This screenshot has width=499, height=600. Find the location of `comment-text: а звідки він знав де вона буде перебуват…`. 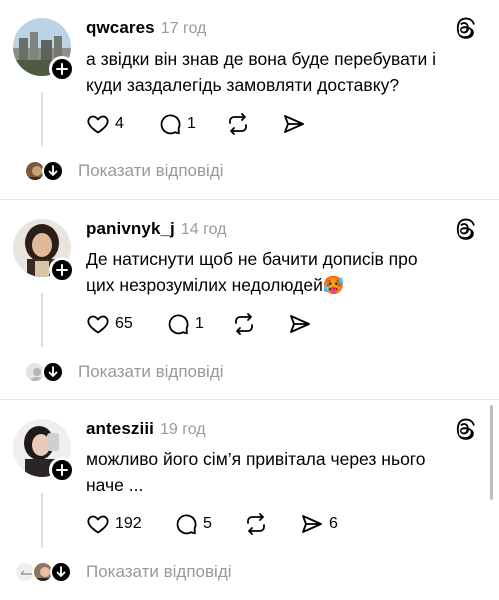

comment-text: а звідки він знав де вона буде перебуват… is located at coordinates (286, 72).